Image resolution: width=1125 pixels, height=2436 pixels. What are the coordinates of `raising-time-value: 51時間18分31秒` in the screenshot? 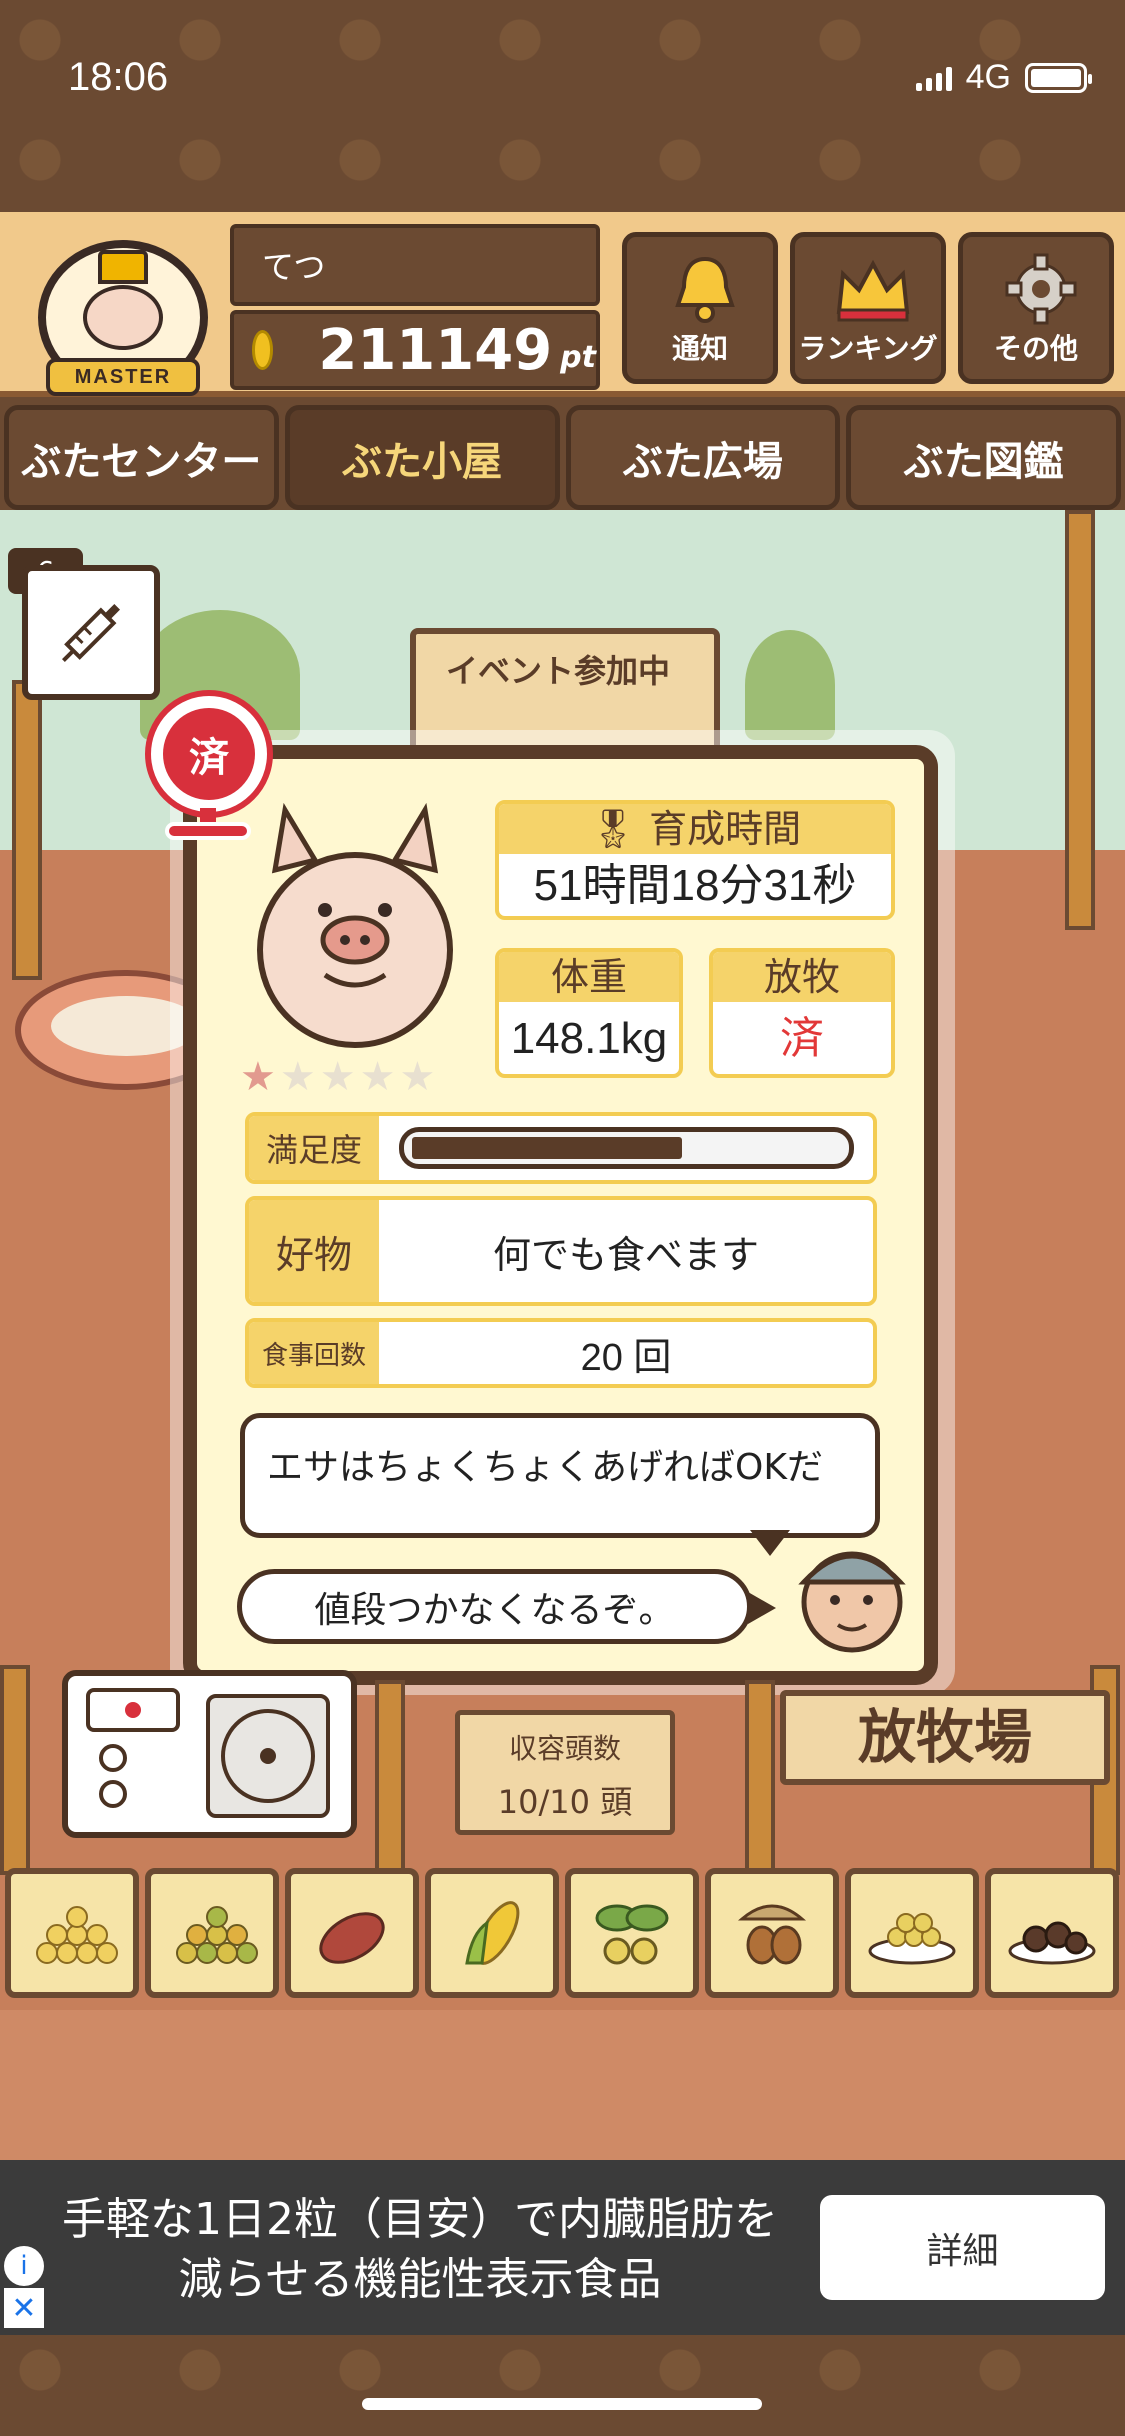 It's located at (695, 885).